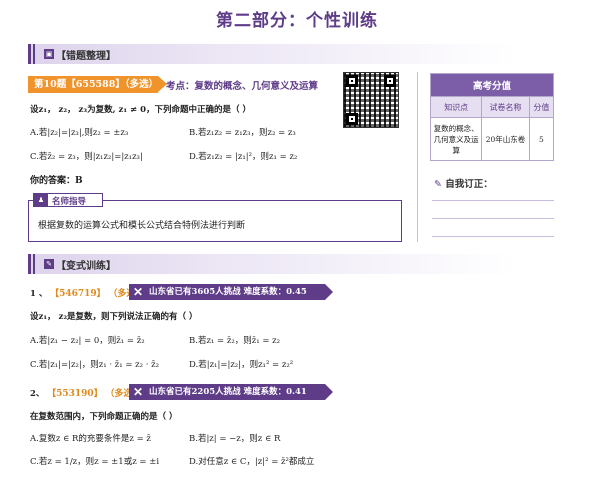 The image size is (594, 480). What do you see at coordinates (95, 365) in the screenshot?
I see `option-c: C.若|z₁|=|z₂|，则z₁ · z̄₁ = z₂ · z̄₂` at bounding box center [95, 365].